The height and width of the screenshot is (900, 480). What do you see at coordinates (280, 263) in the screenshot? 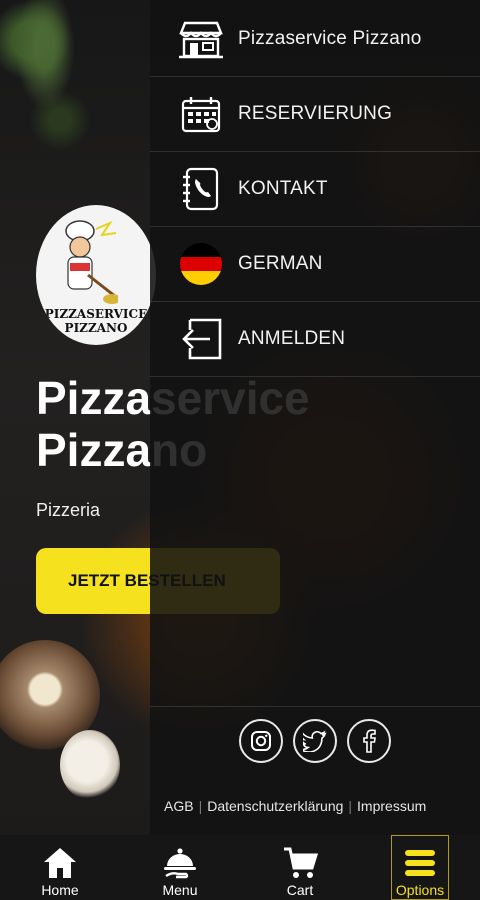
I see `drawer-item-label: GERMAN` at bounding box center [280, 263].